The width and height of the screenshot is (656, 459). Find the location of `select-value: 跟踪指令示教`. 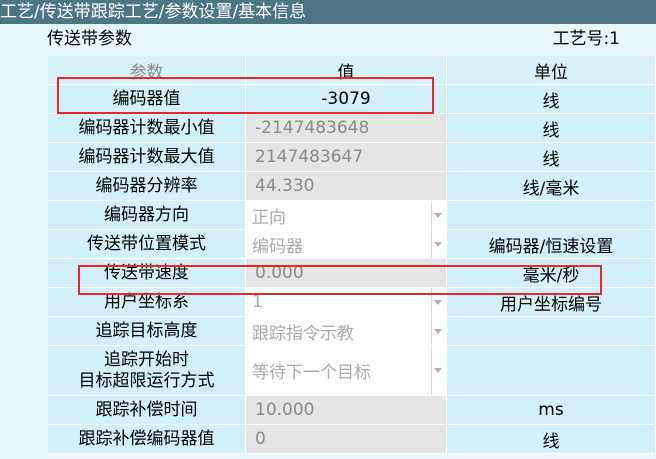

select-value: 跟踪指令示教 is located at coordinates (303, 333).